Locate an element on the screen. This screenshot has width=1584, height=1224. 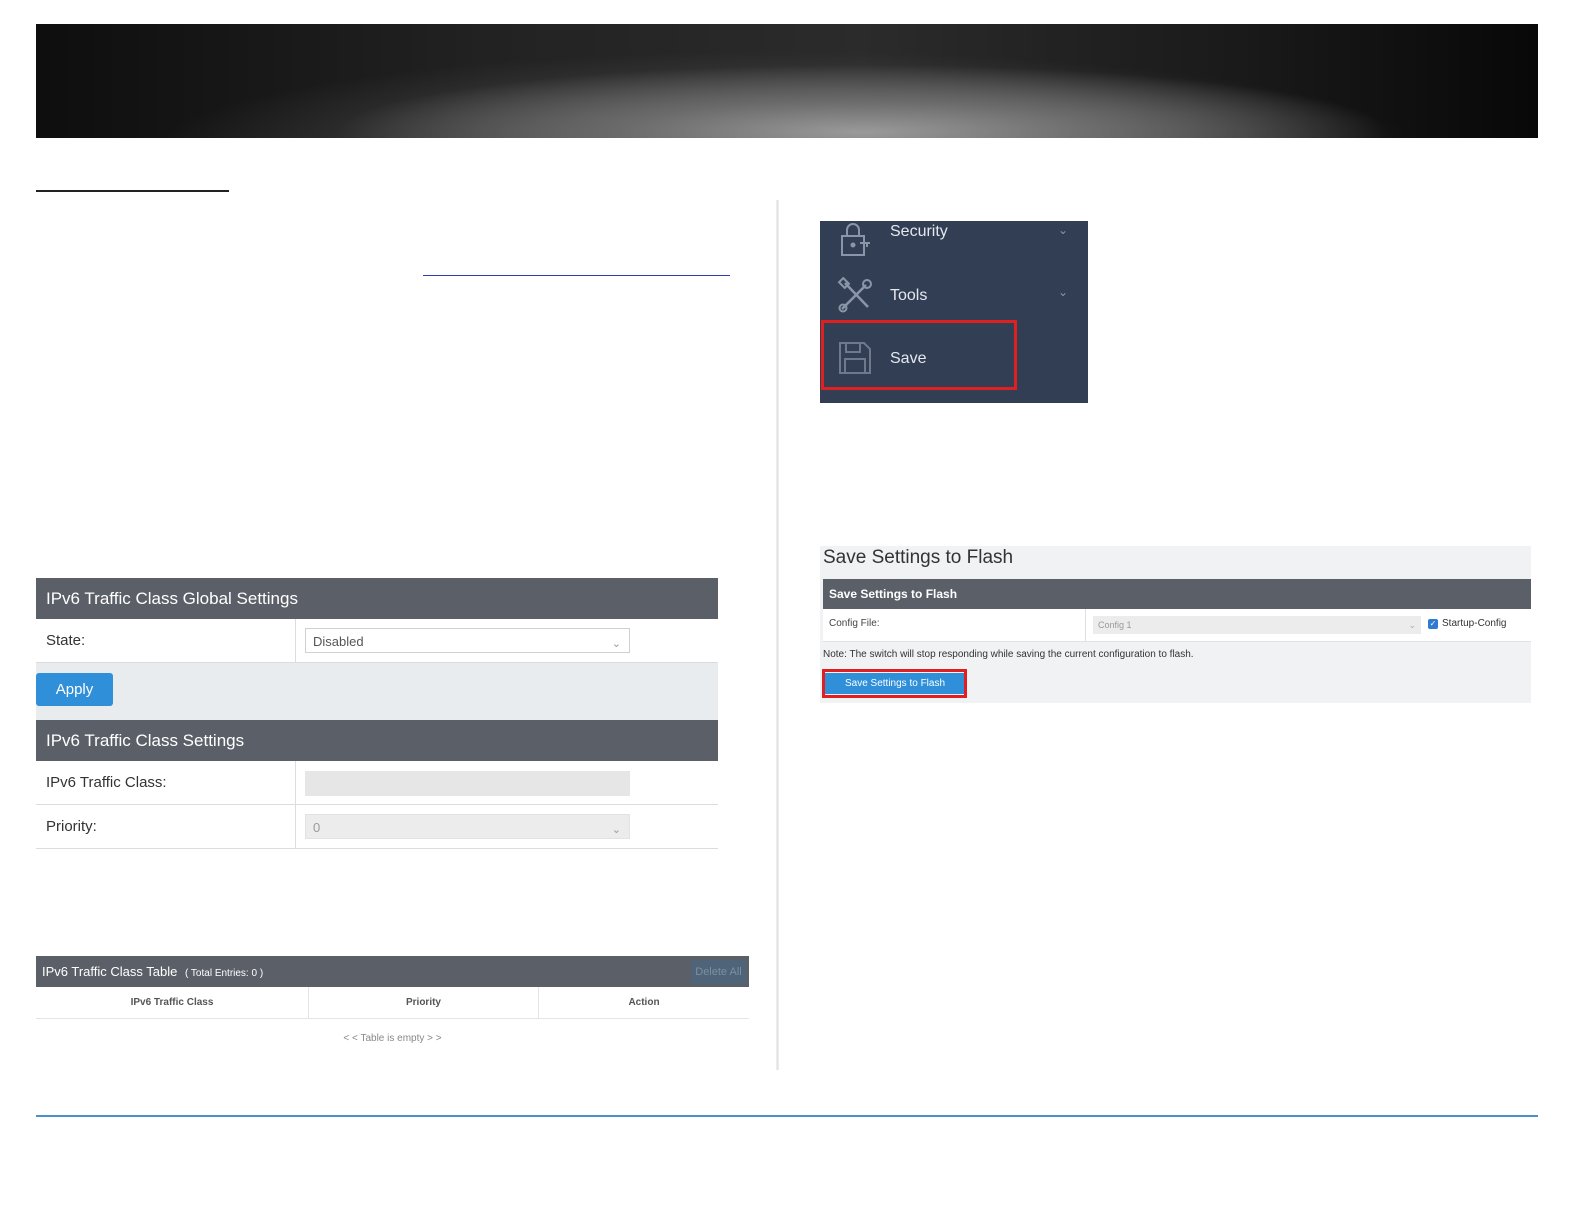
state-select-value: Disabled is located at coordinates (338, 641).